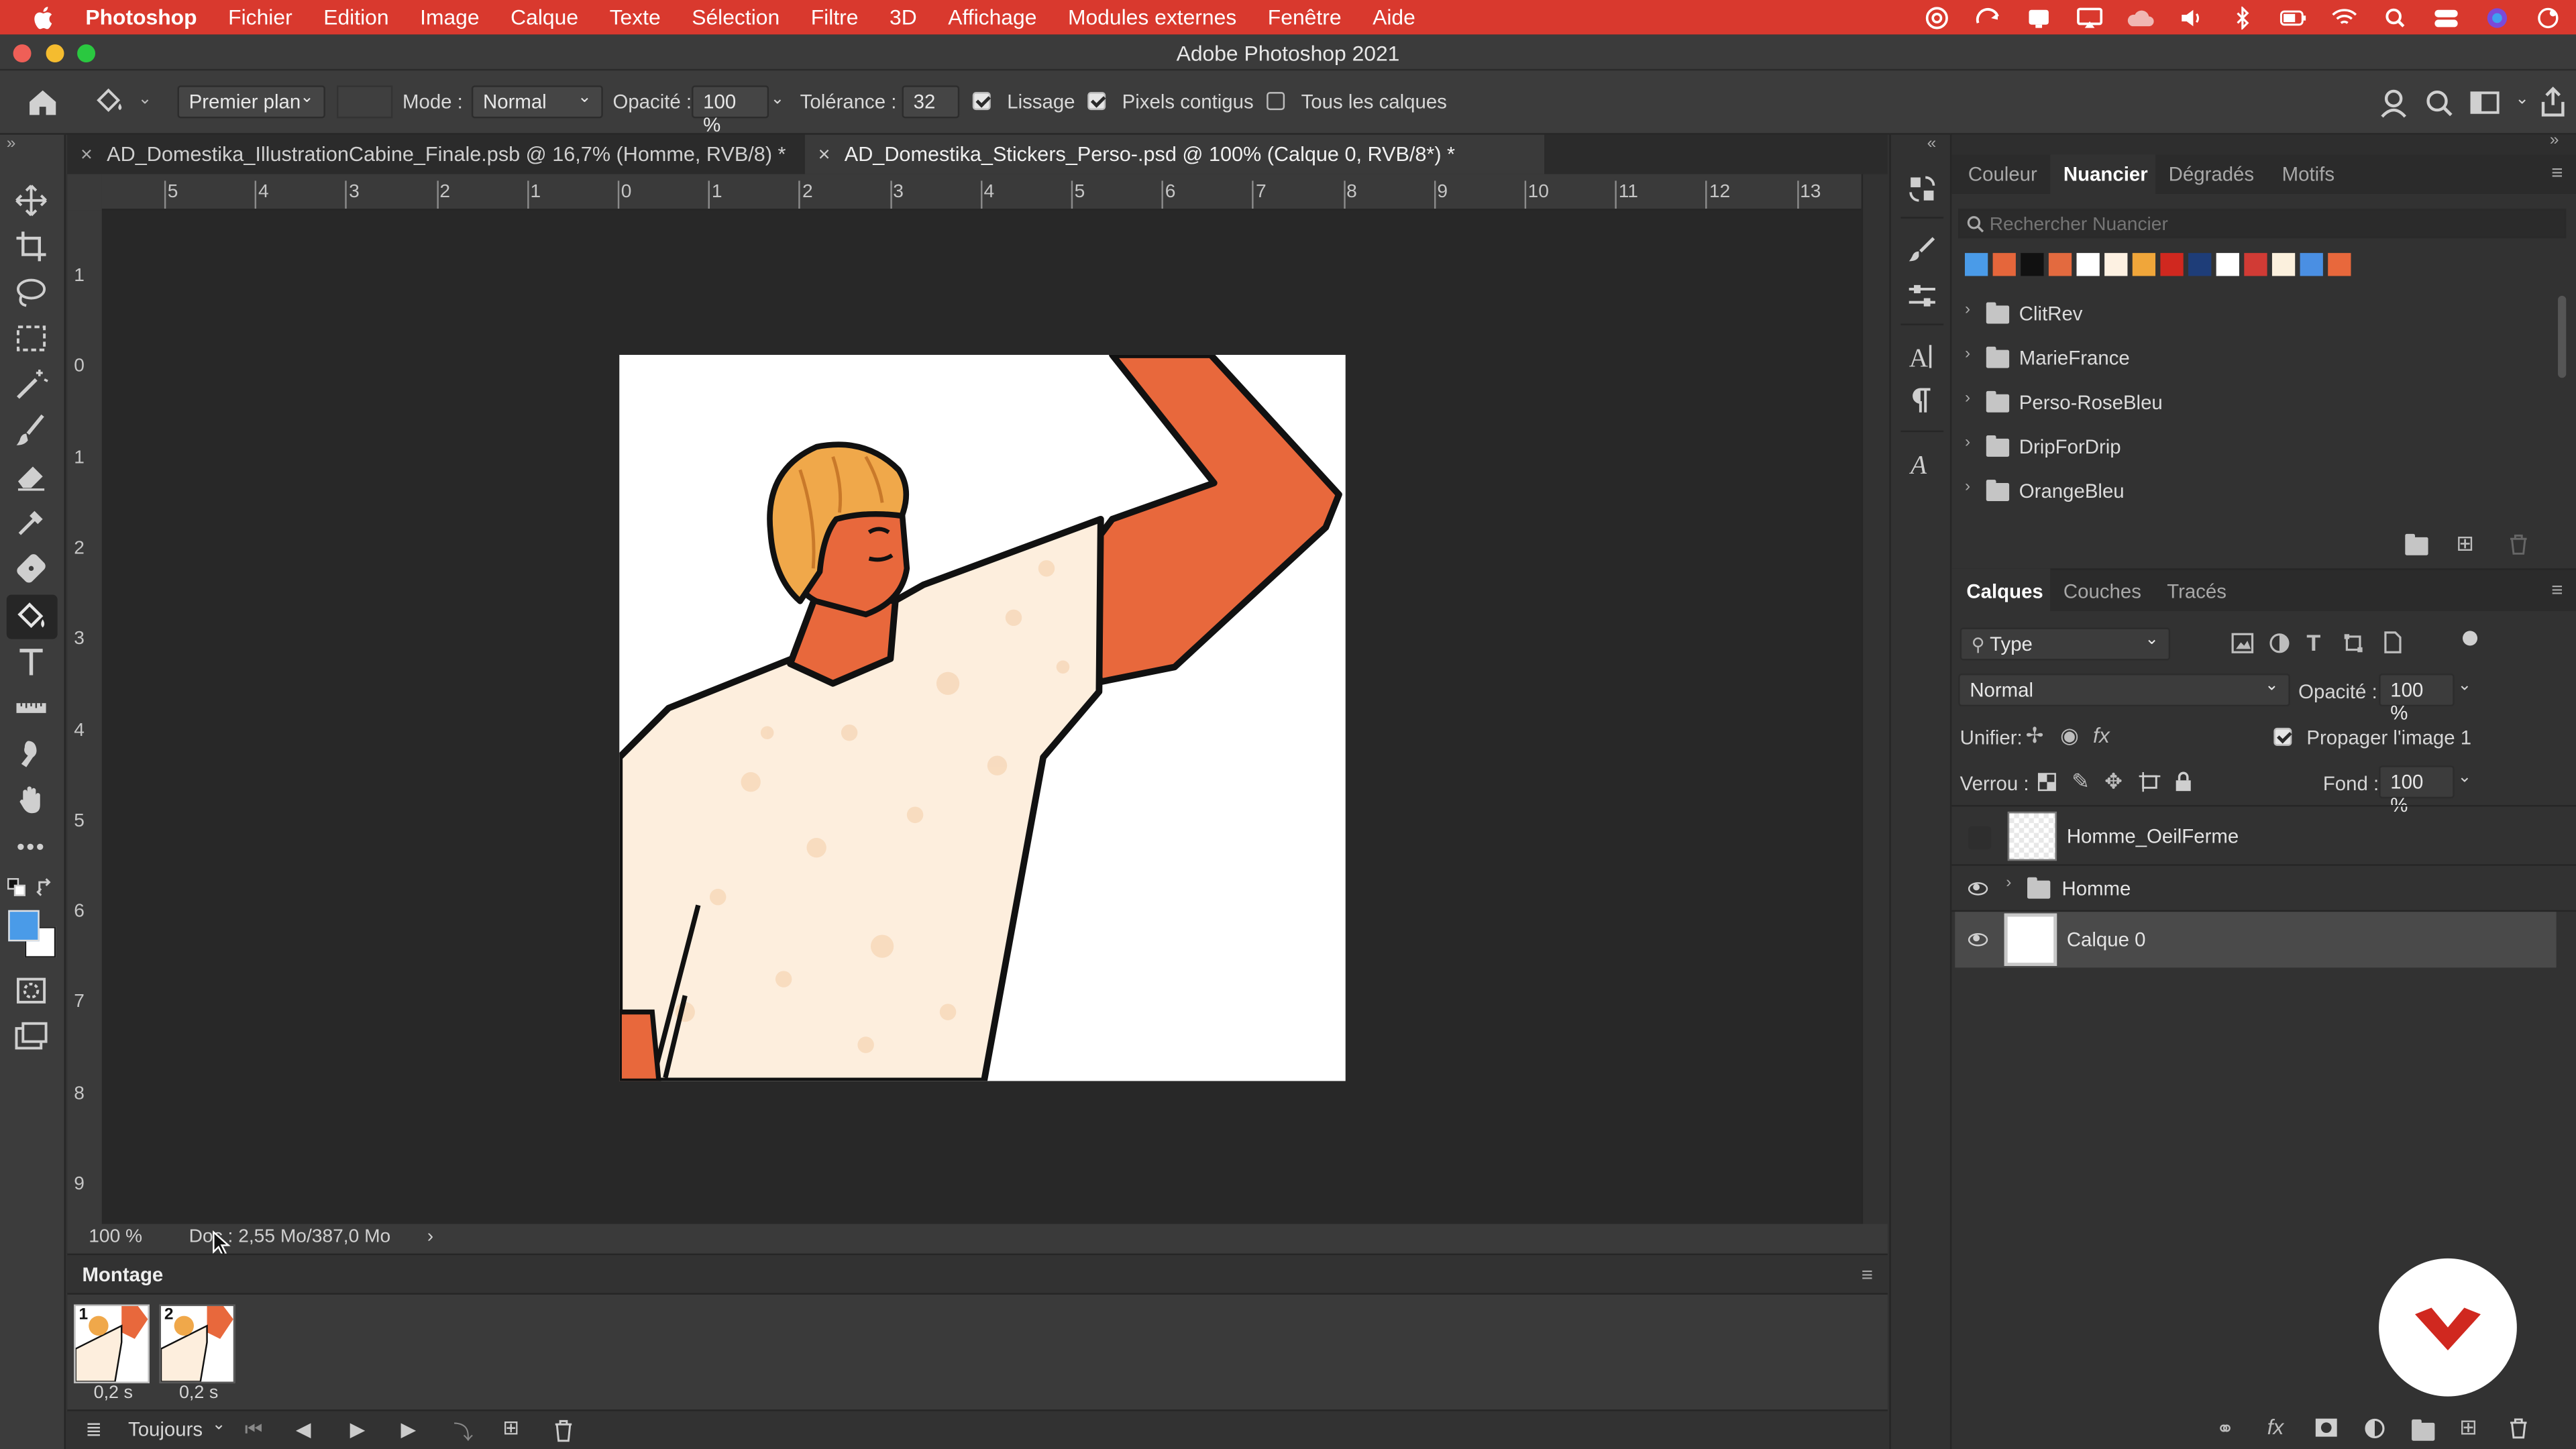 The height and width of the screenshot is (1449, 2576). I want to click on next-frame-icon: ▶︎, so click(409, 1428).